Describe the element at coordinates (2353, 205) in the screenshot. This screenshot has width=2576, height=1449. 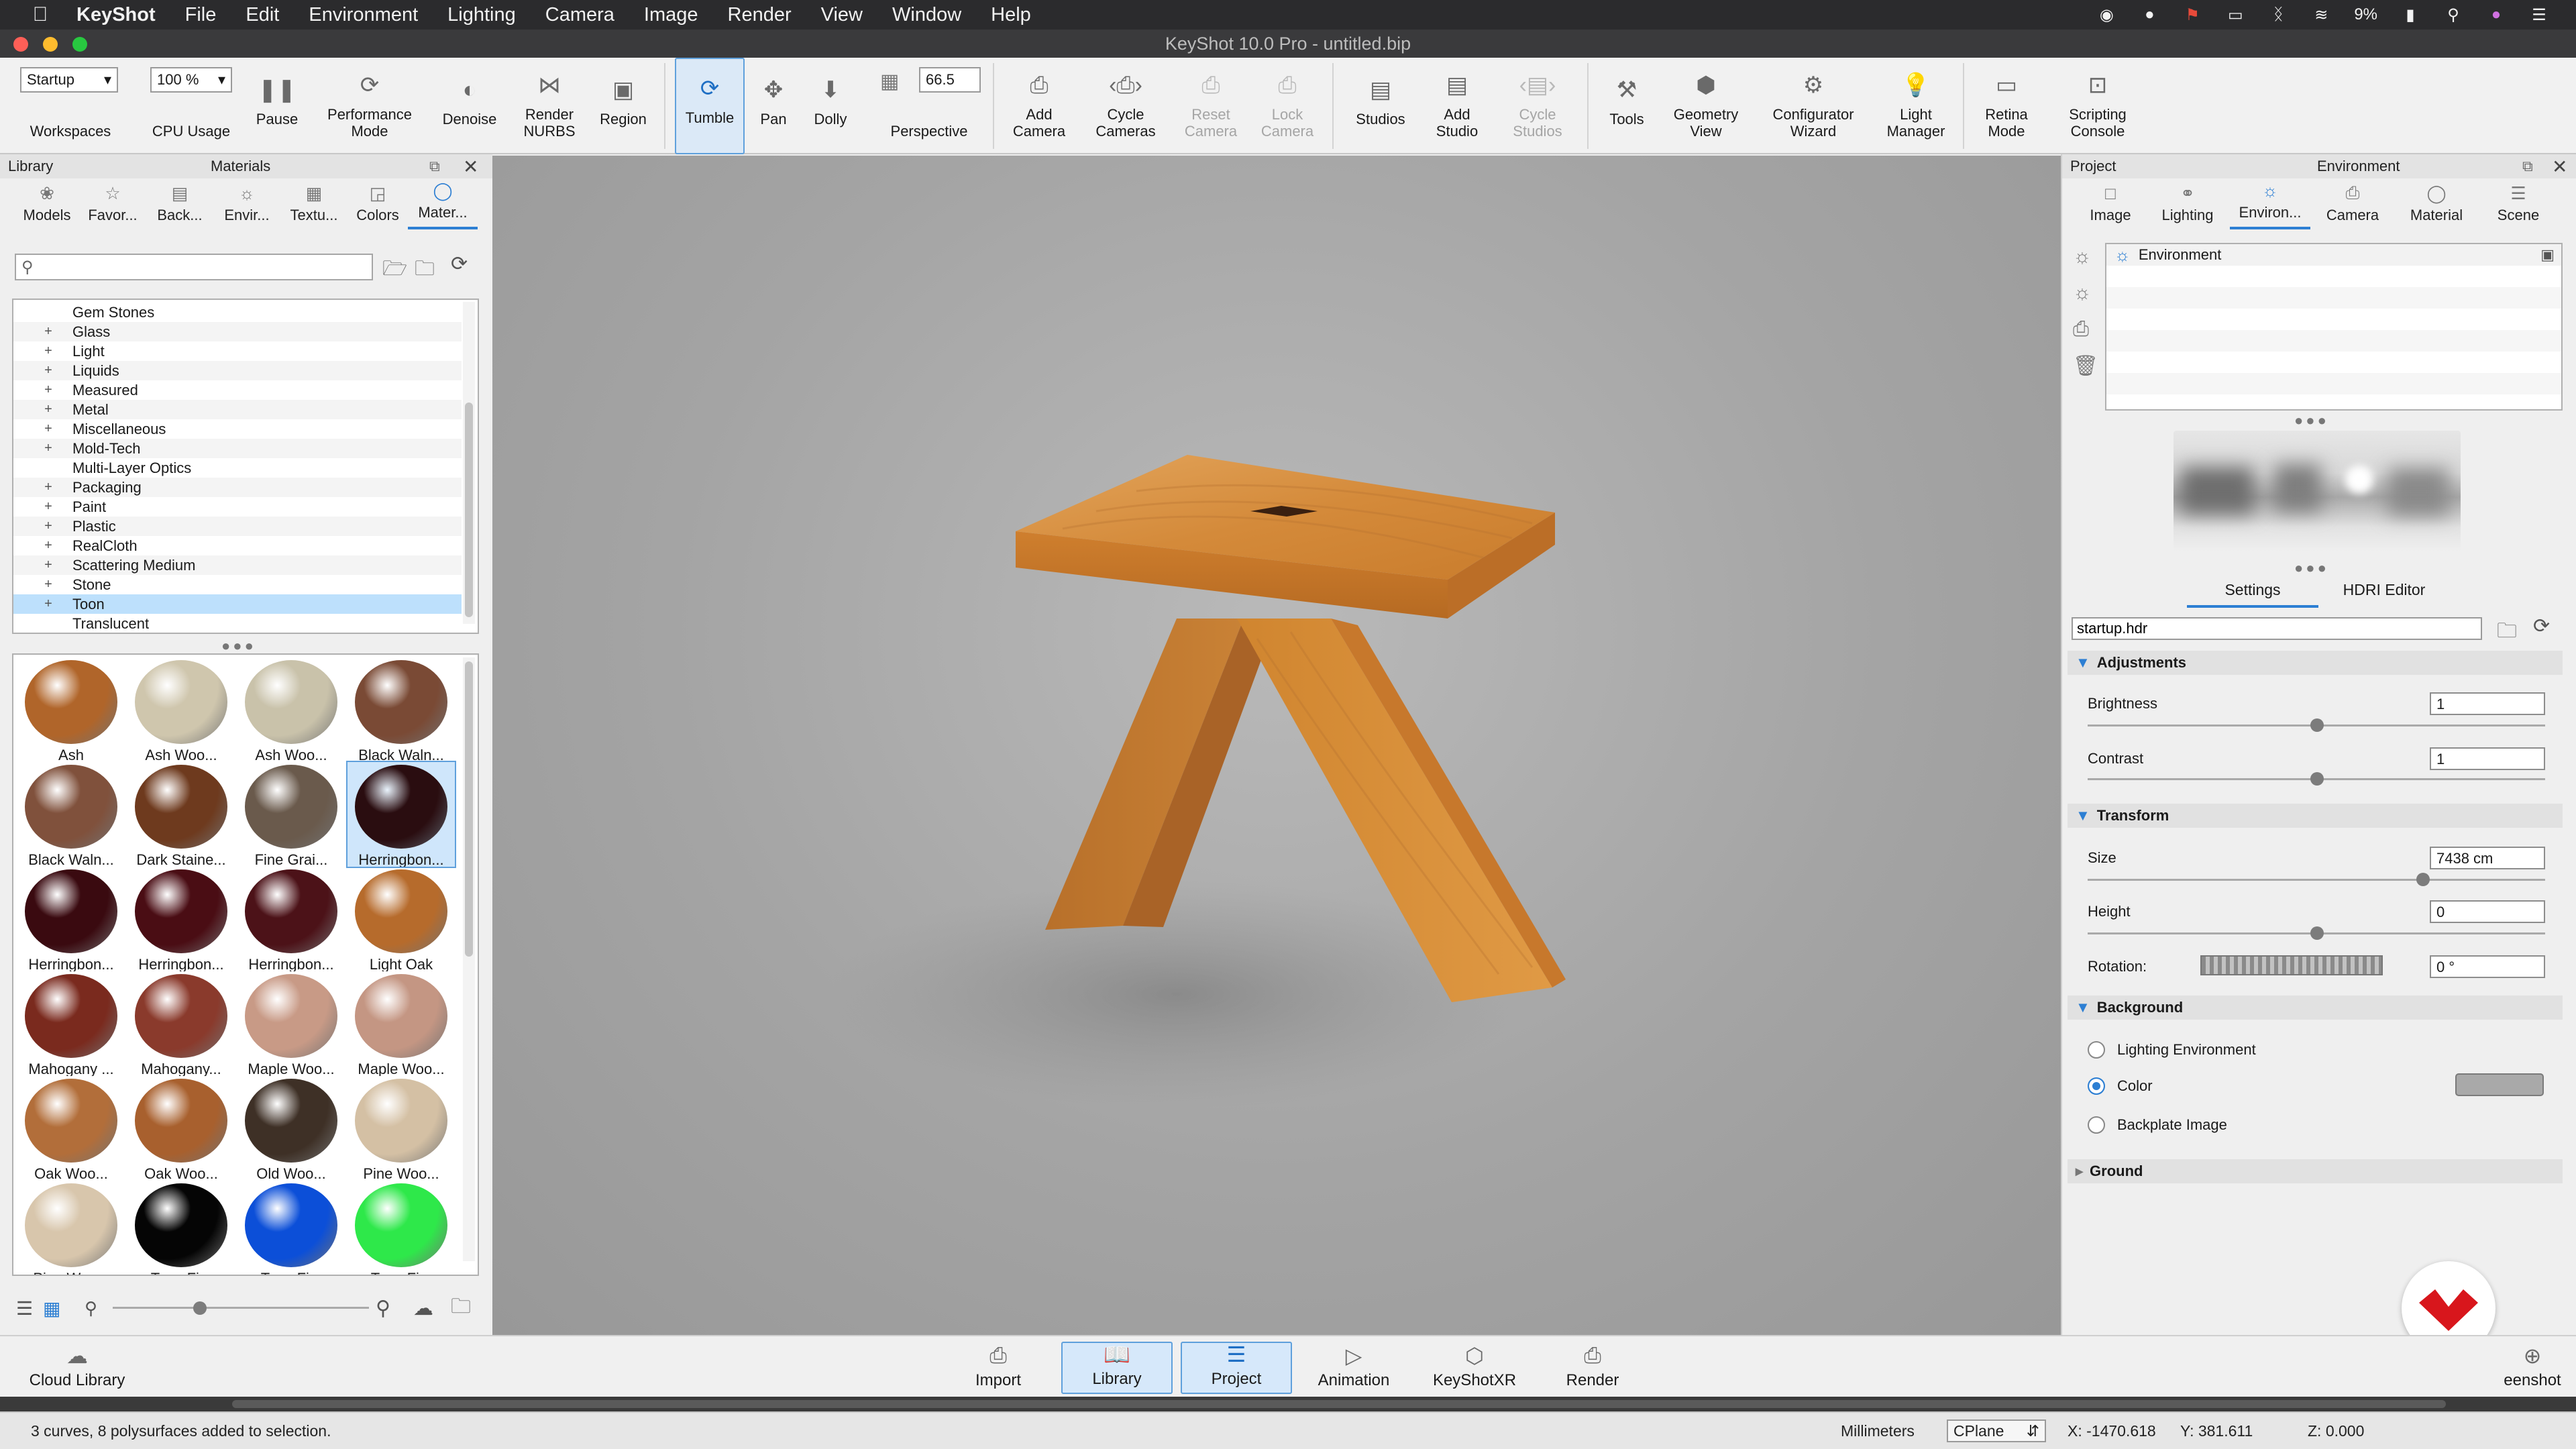
I see `tab-camera: ⎙ Camera` at that location.